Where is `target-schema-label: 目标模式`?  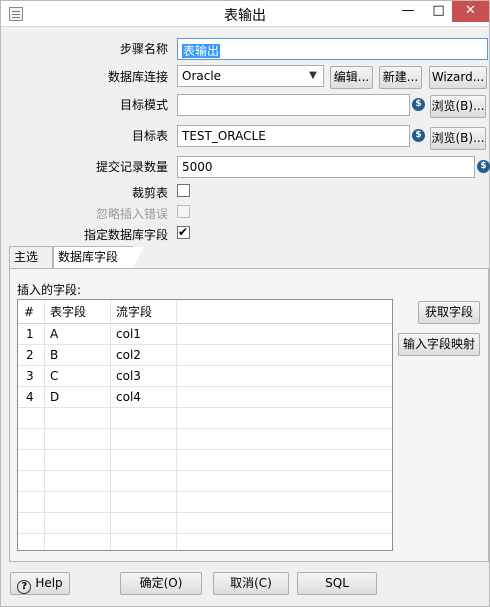 target-schema-label: 目标模式 is located at coordinates (143, 105).